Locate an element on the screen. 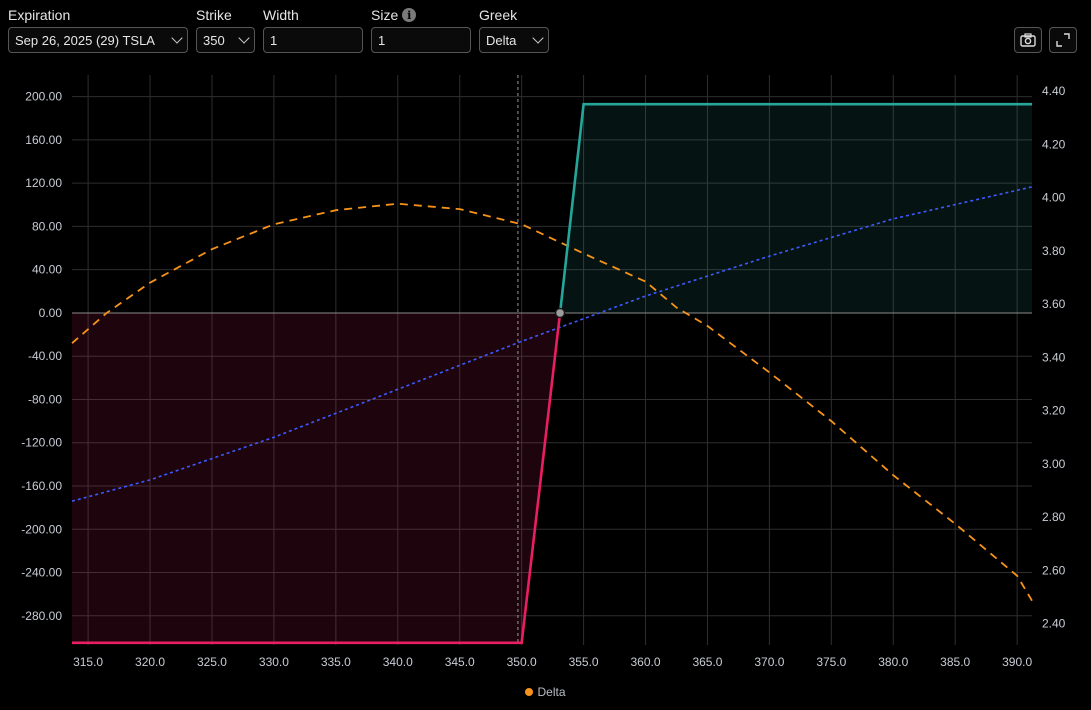 The image size is (1091, 710). y-left-tick-label: 80.00 is located at coordinates (47, 226).